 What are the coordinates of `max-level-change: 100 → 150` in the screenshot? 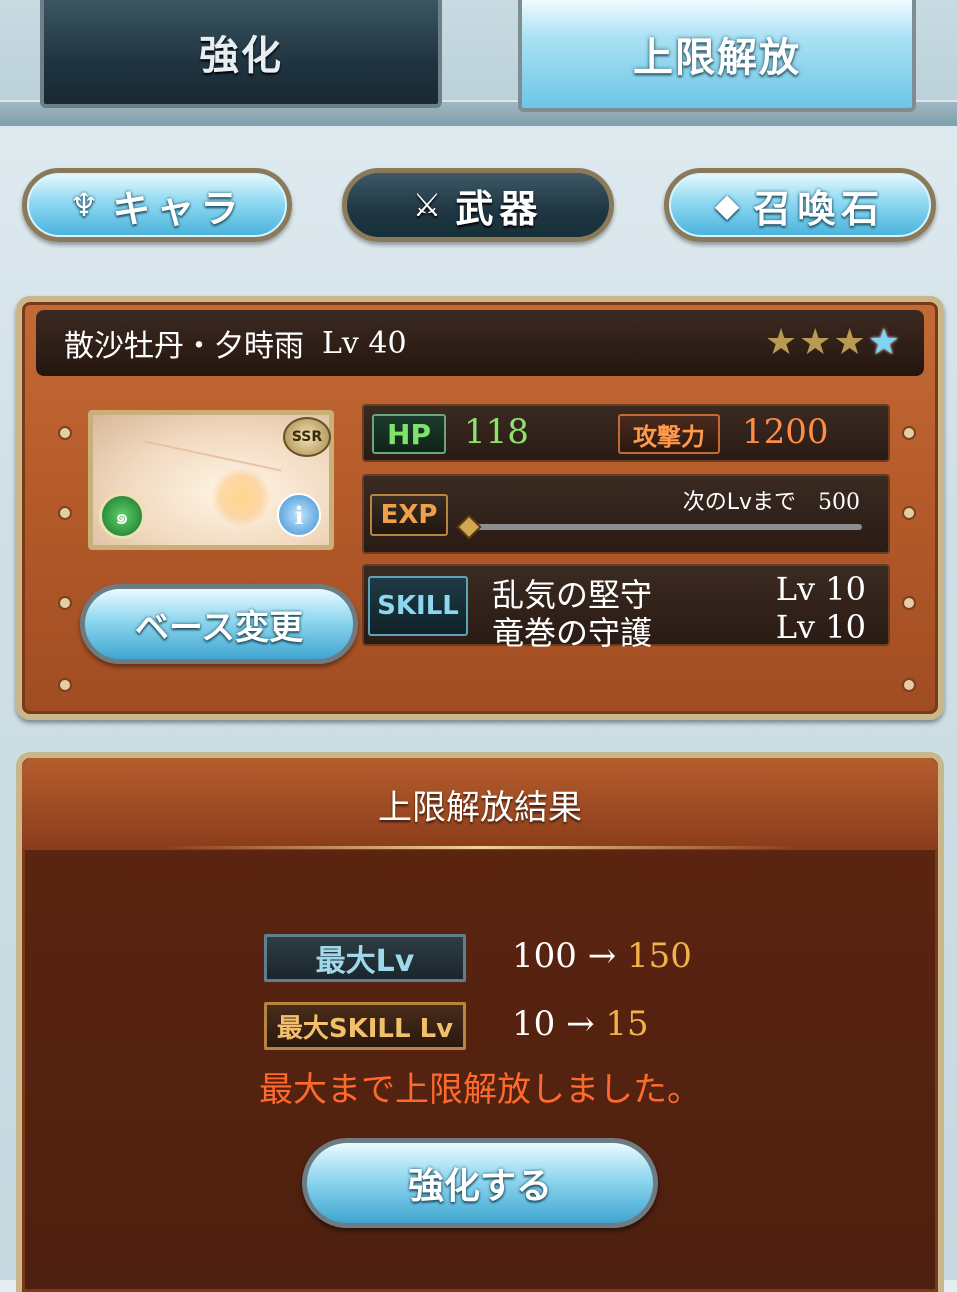 It's located at (602, 956).